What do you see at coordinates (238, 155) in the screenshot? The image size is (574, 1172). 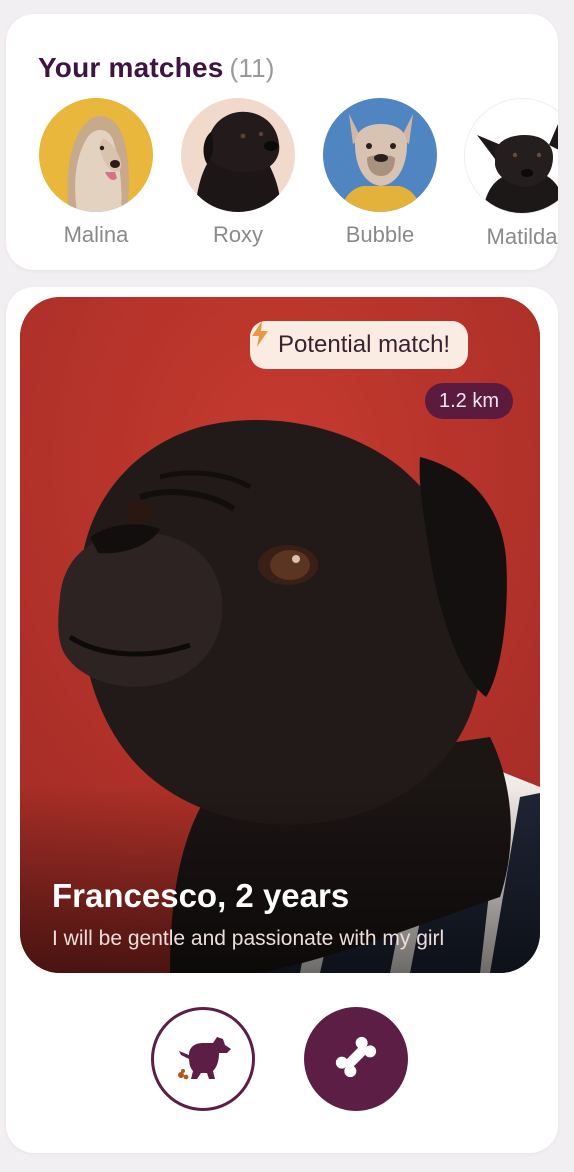 I see `black-labrador-avatar` at bounding box center [238, 155].